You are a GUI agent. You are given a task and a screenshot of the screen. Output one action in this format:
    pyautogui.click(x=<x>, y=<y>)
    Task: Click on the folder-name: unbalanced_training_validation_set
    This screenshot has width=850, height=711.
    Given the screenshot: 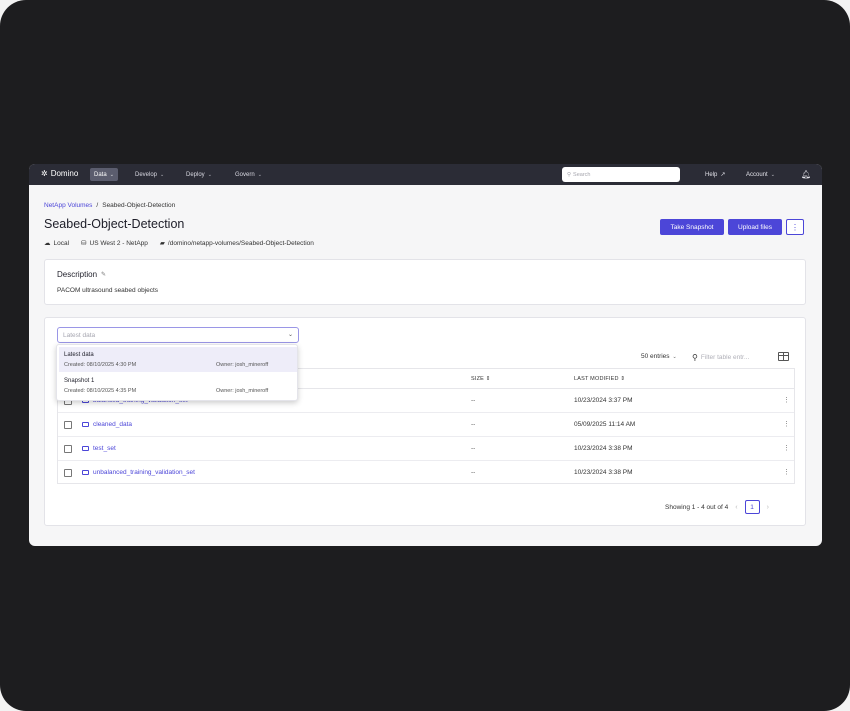 What is the action you would take?
    pyautogui.click(x=144, y=472)
    